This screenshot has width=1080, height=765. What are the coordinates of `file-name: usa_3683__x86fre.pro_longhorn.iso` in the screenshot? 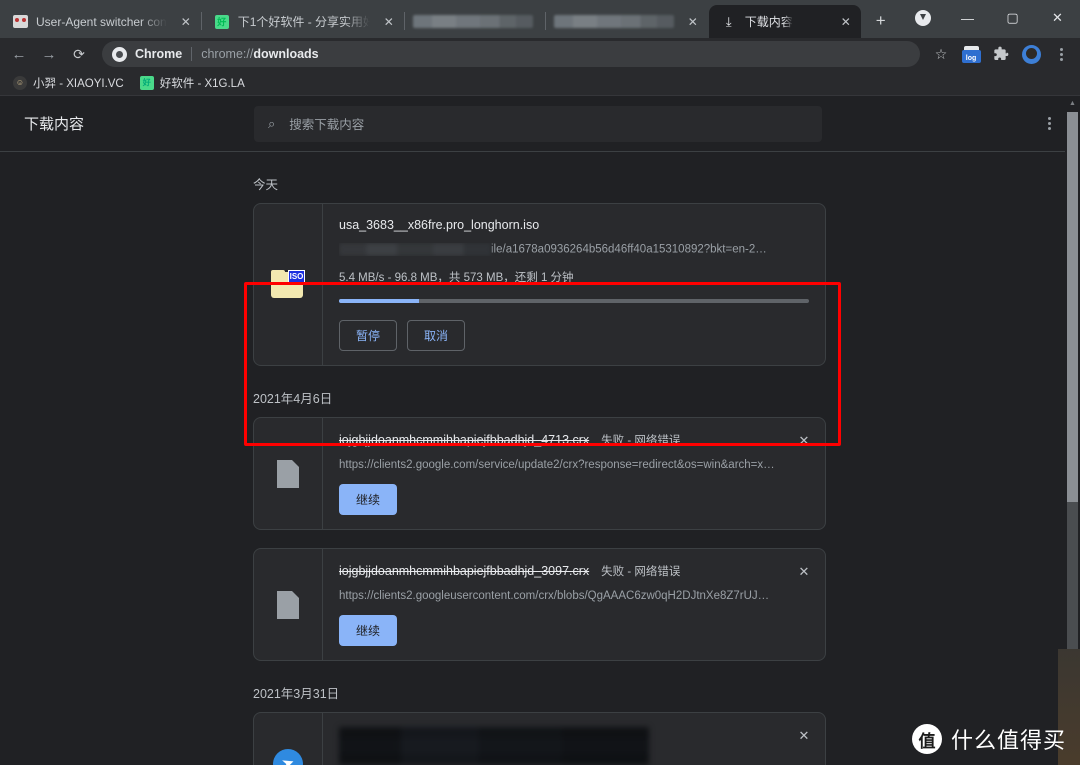 It's located at (574, 225).